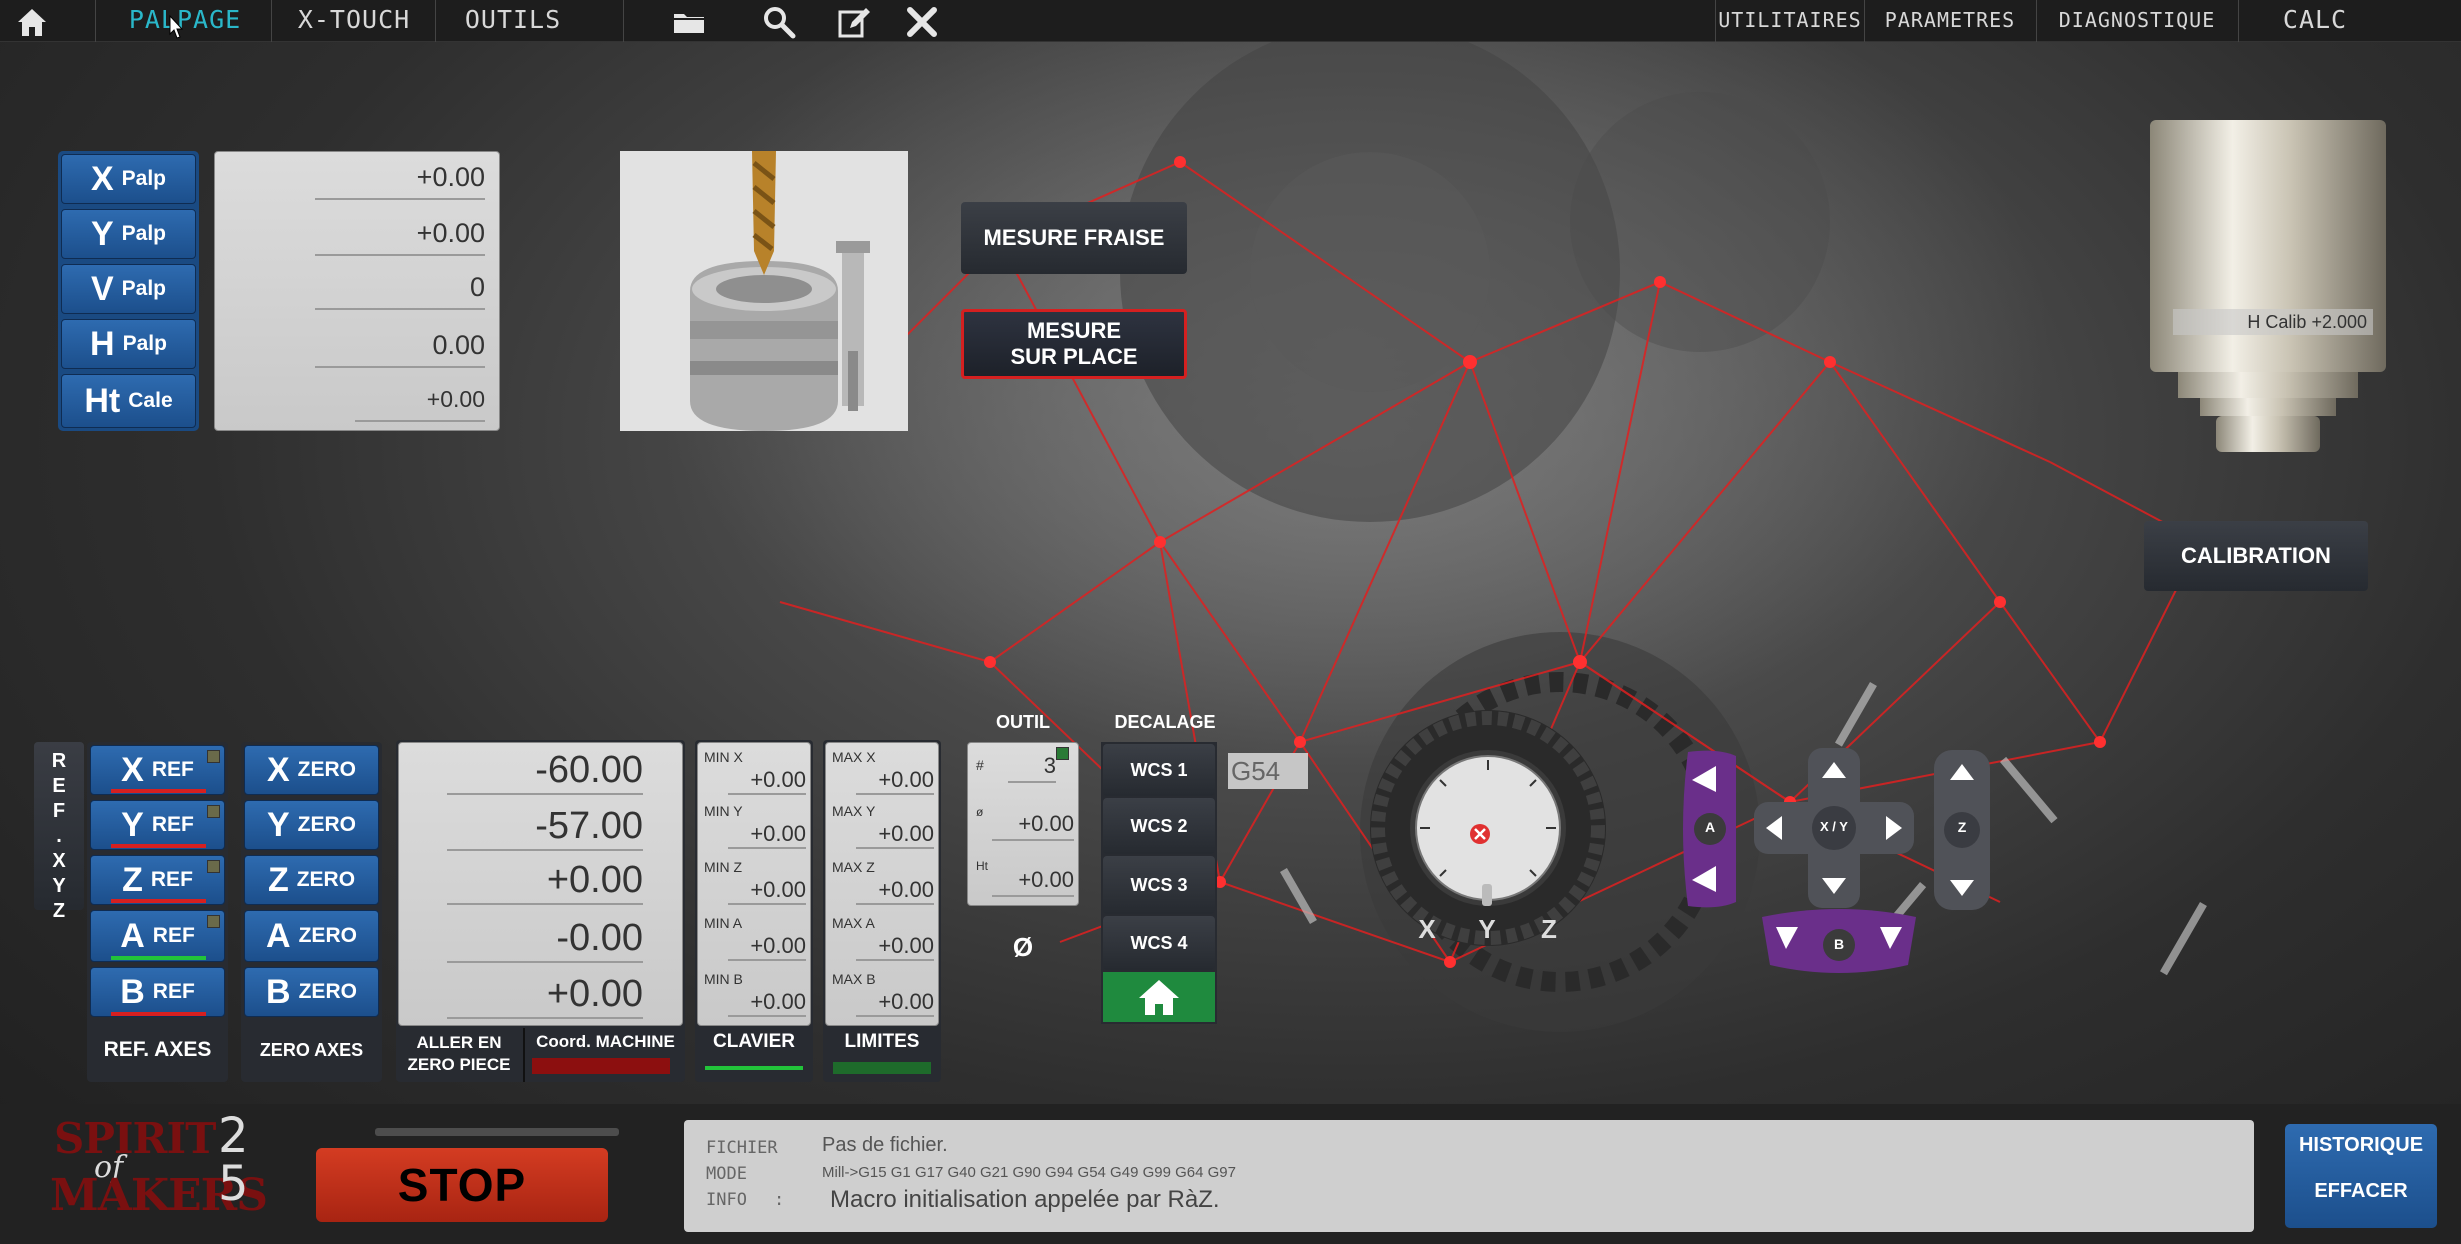 This screenshot has height=1244, width=2461. Describe the element at coordinates (1025, 1199) in the screenshot. I see `info-value: Macro initialisation appelée par RàZ.` at that location.